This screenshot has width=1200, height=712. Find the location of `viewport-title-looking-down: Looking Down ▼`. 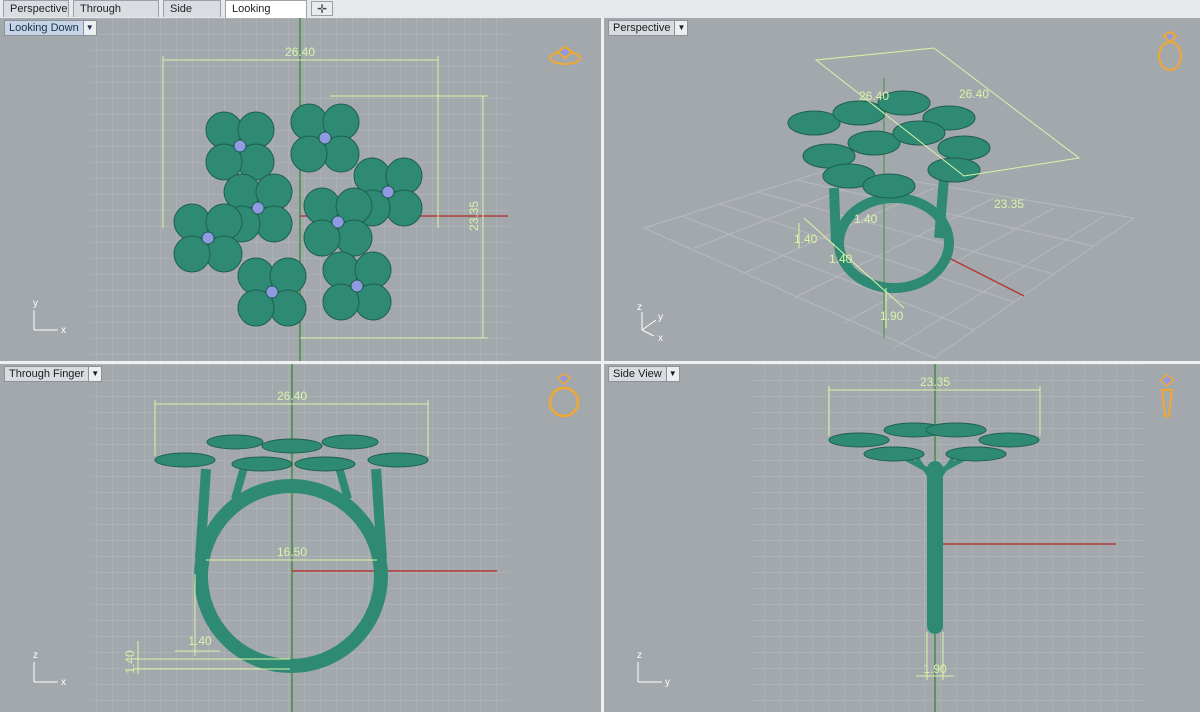

viewport-title-looking-down: Looking Down ▼ is located at coordinates (50, 28).